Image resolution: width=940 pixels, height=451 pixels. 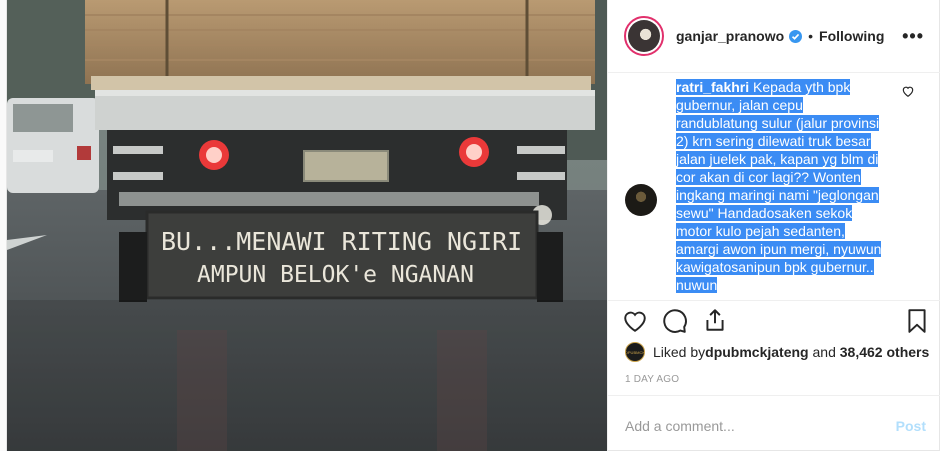 What do you see at coordinates (713, 87) in the screenshot?
I see `commenter-username: ratri_fakhri` at bounding box center [713, 87].